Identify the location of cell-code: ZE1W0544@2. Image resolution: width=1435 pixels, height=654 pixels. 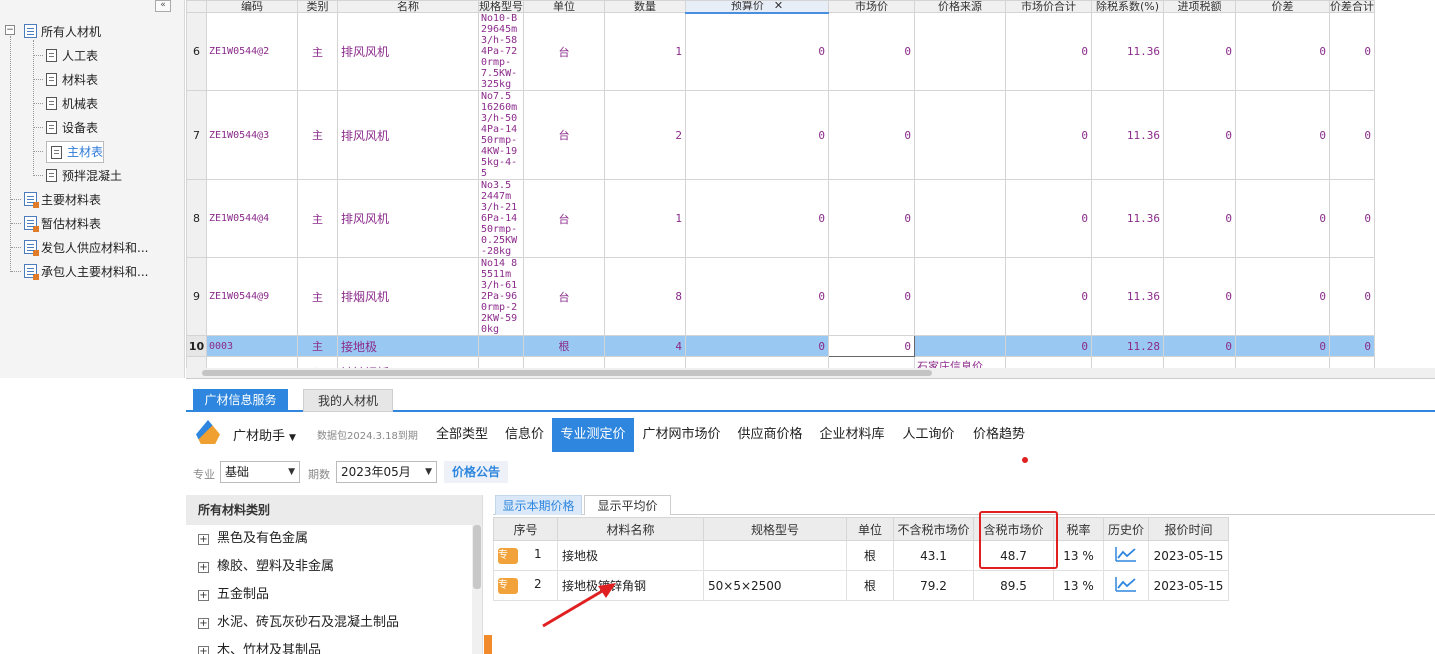
(252, 51).